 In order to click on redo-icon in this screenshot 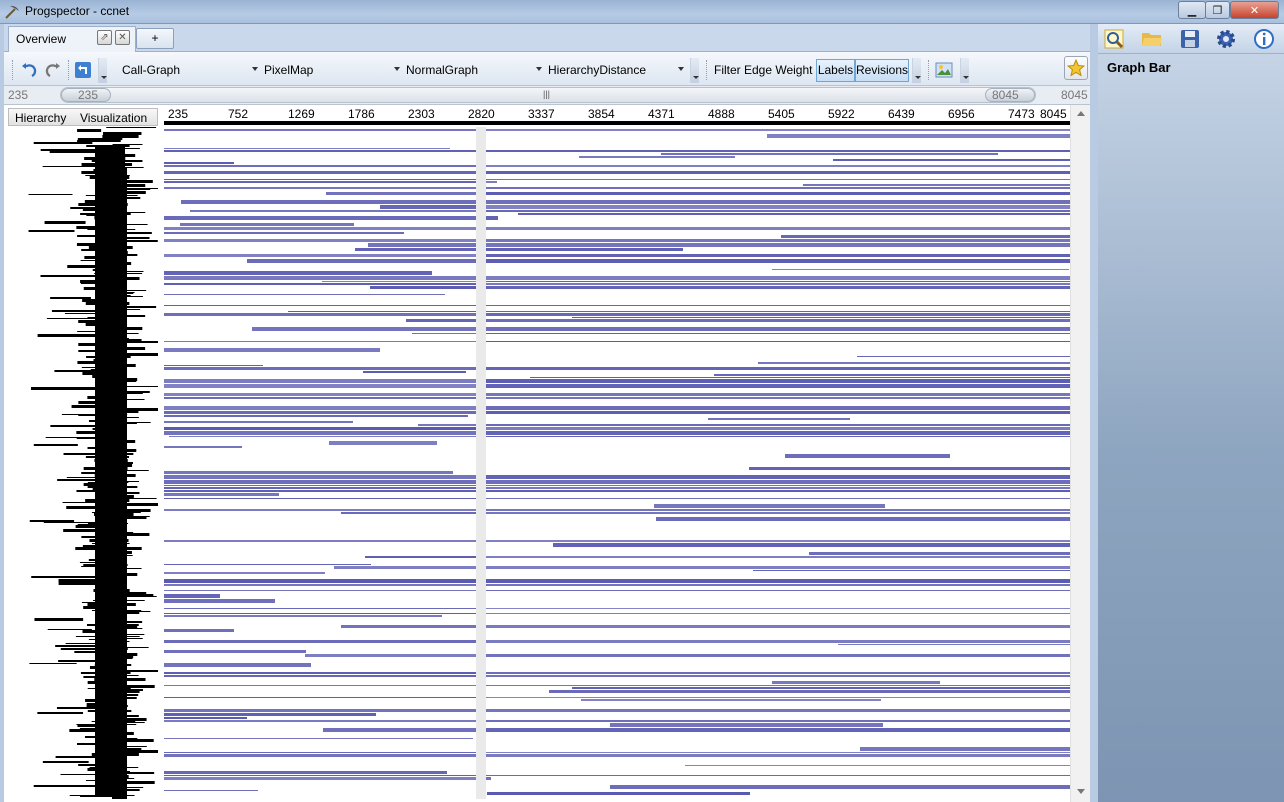, I will do `click(53, 70)`.